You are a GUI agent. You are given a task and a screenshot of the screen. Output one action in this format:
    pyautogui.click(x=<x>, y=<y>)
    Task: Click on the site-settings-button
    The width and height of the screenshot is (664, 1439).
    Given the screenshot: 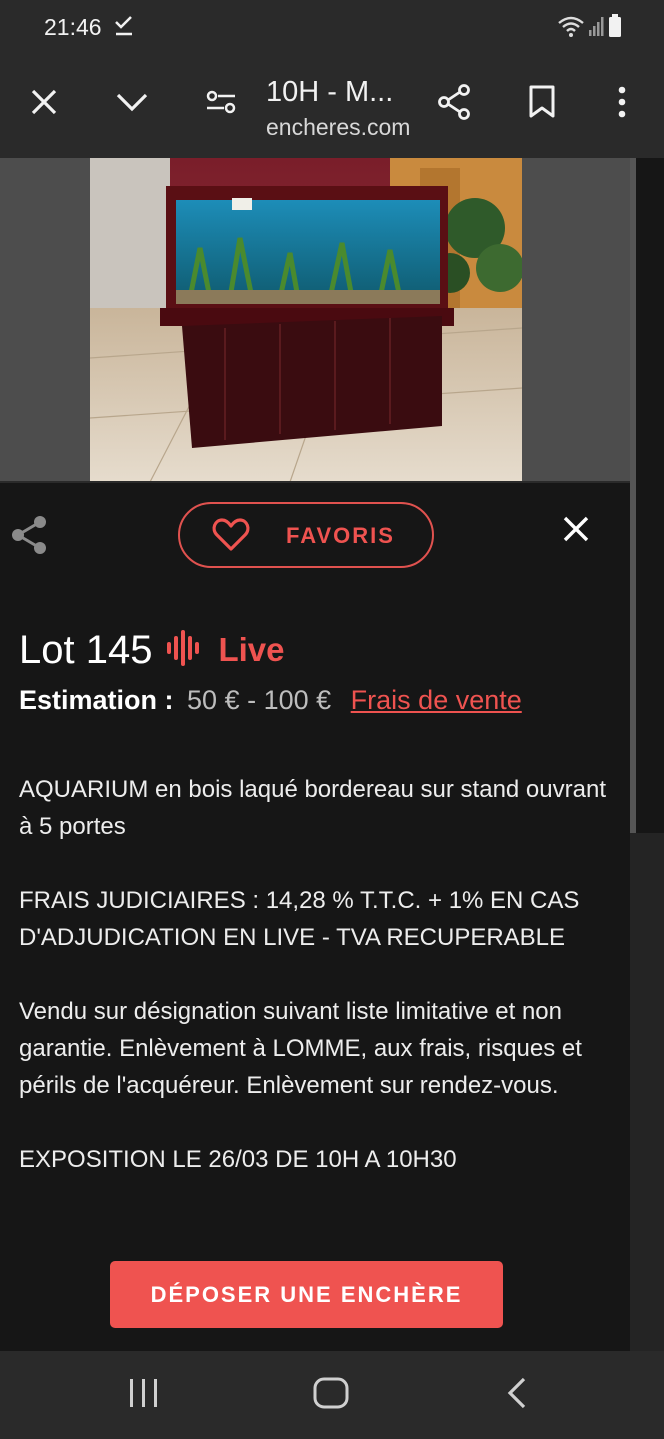 What is the action you would take?
    pyautogui.click(x=221, y=104)
    